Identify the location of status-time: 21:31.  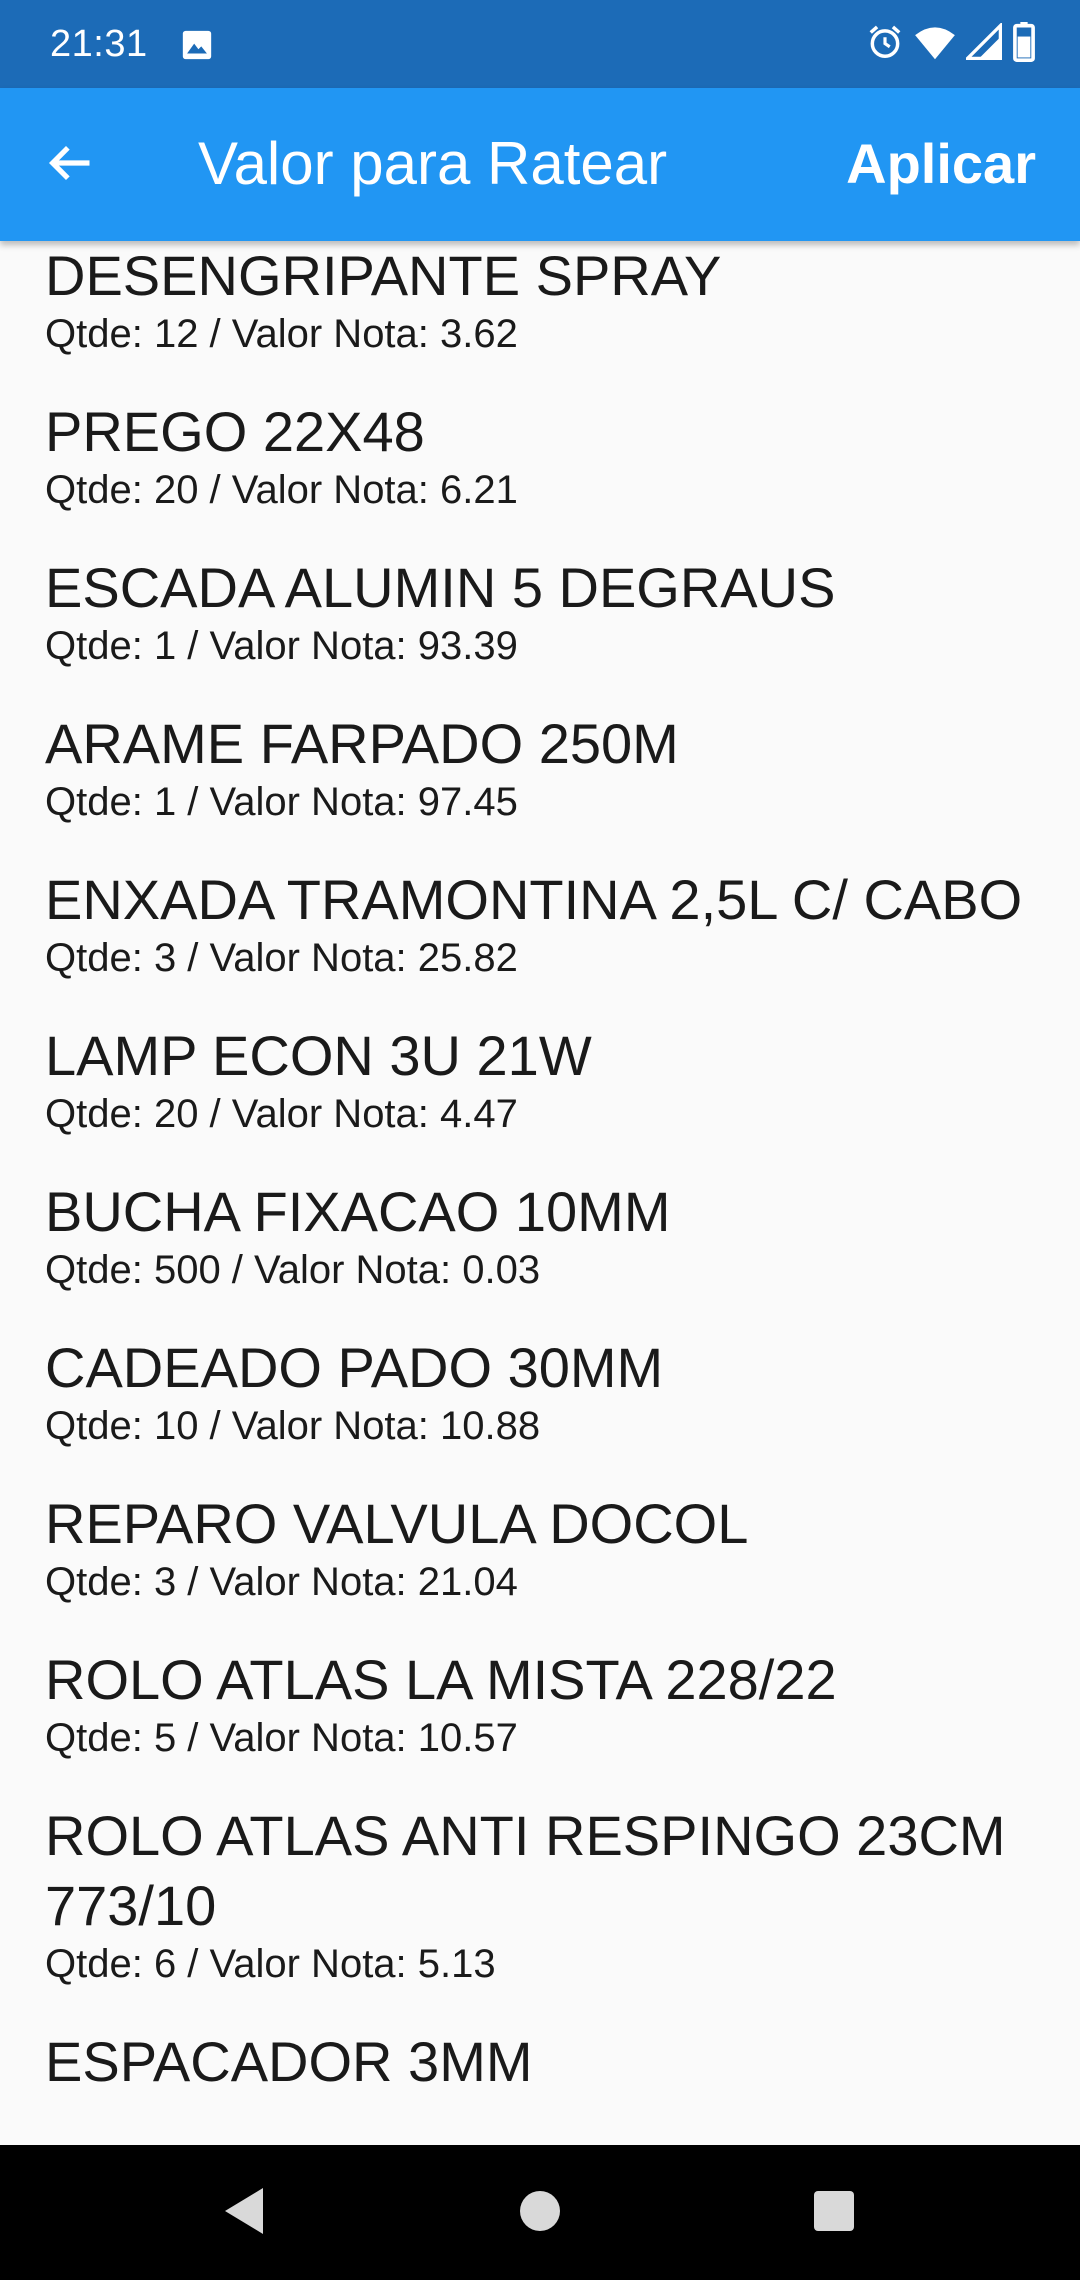
(99, 44).